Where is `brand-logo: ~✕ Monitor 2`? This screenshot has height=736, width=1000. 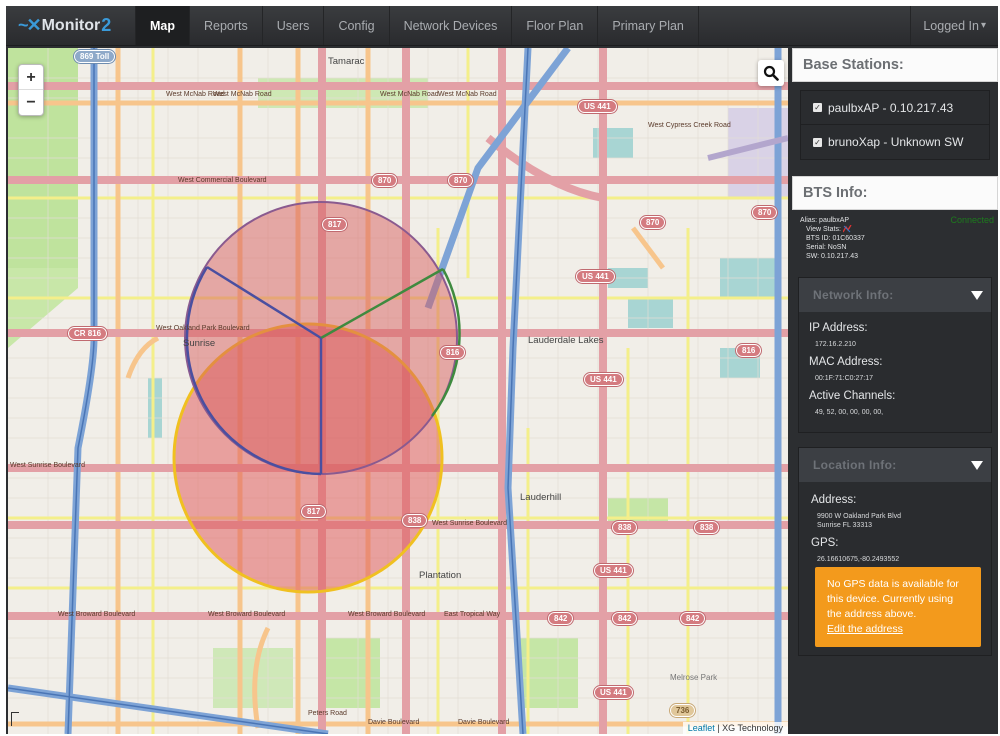
brand-logo: ~✕ Monitor 2 is located at coordinates (71, 25).